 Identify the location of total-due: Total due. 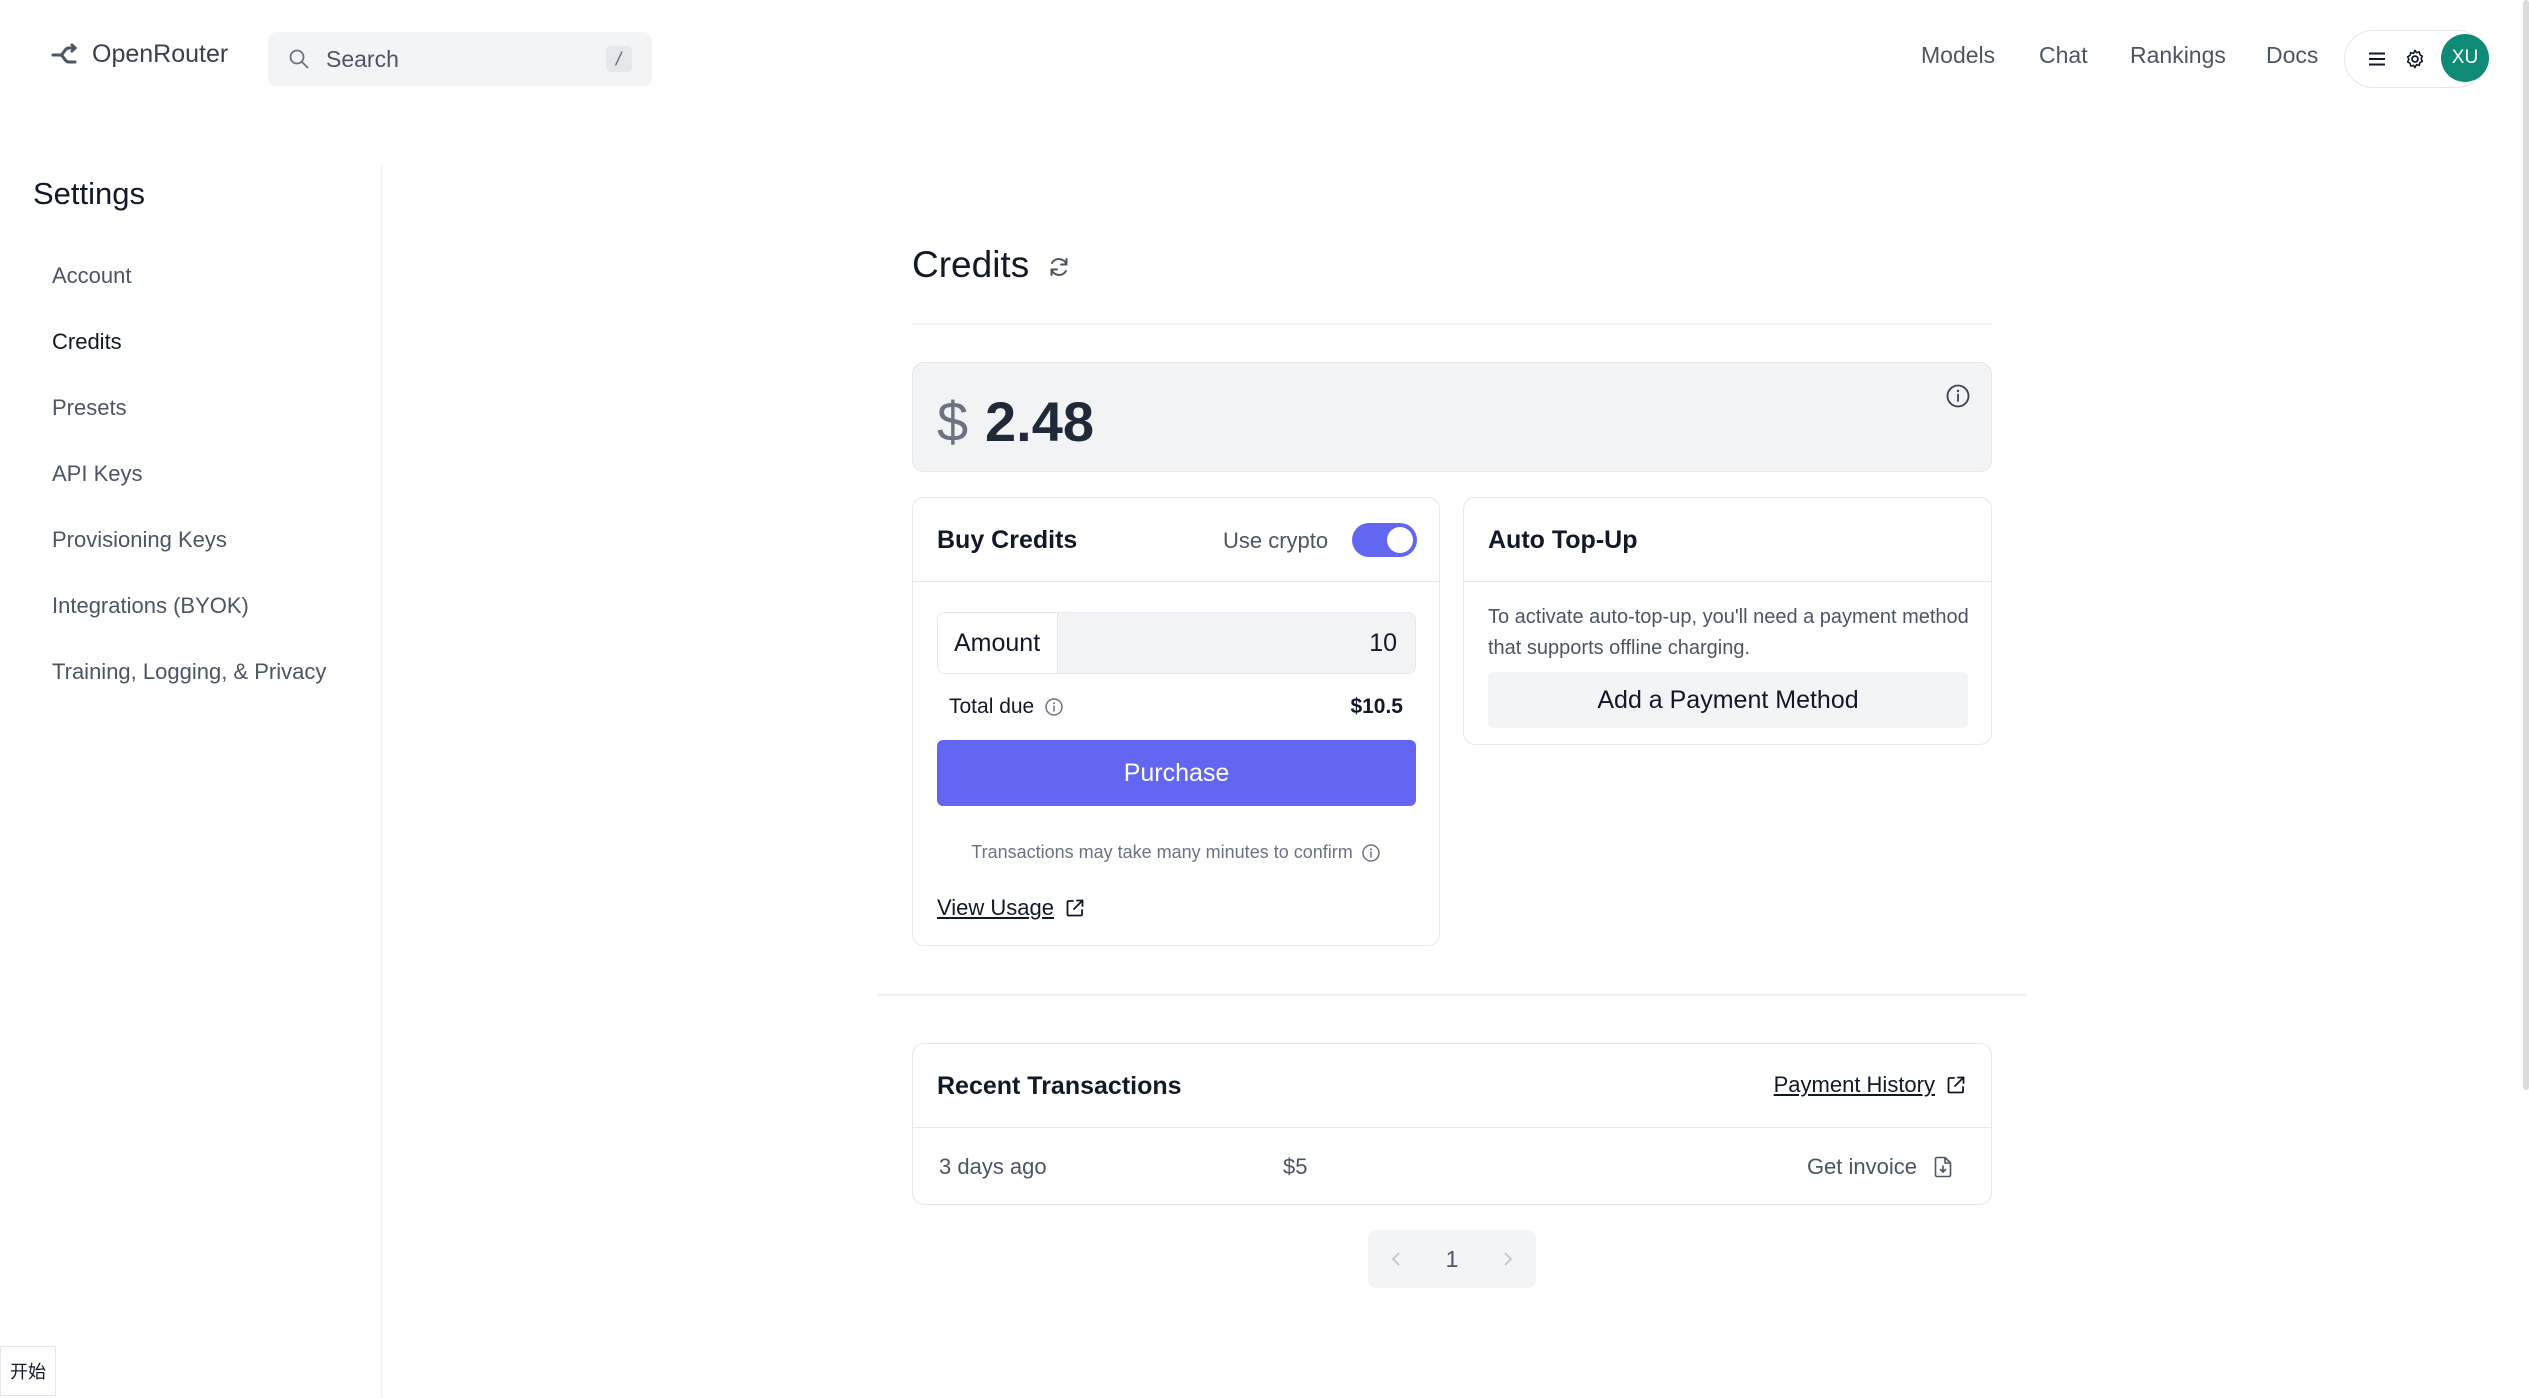
(1006, 707).